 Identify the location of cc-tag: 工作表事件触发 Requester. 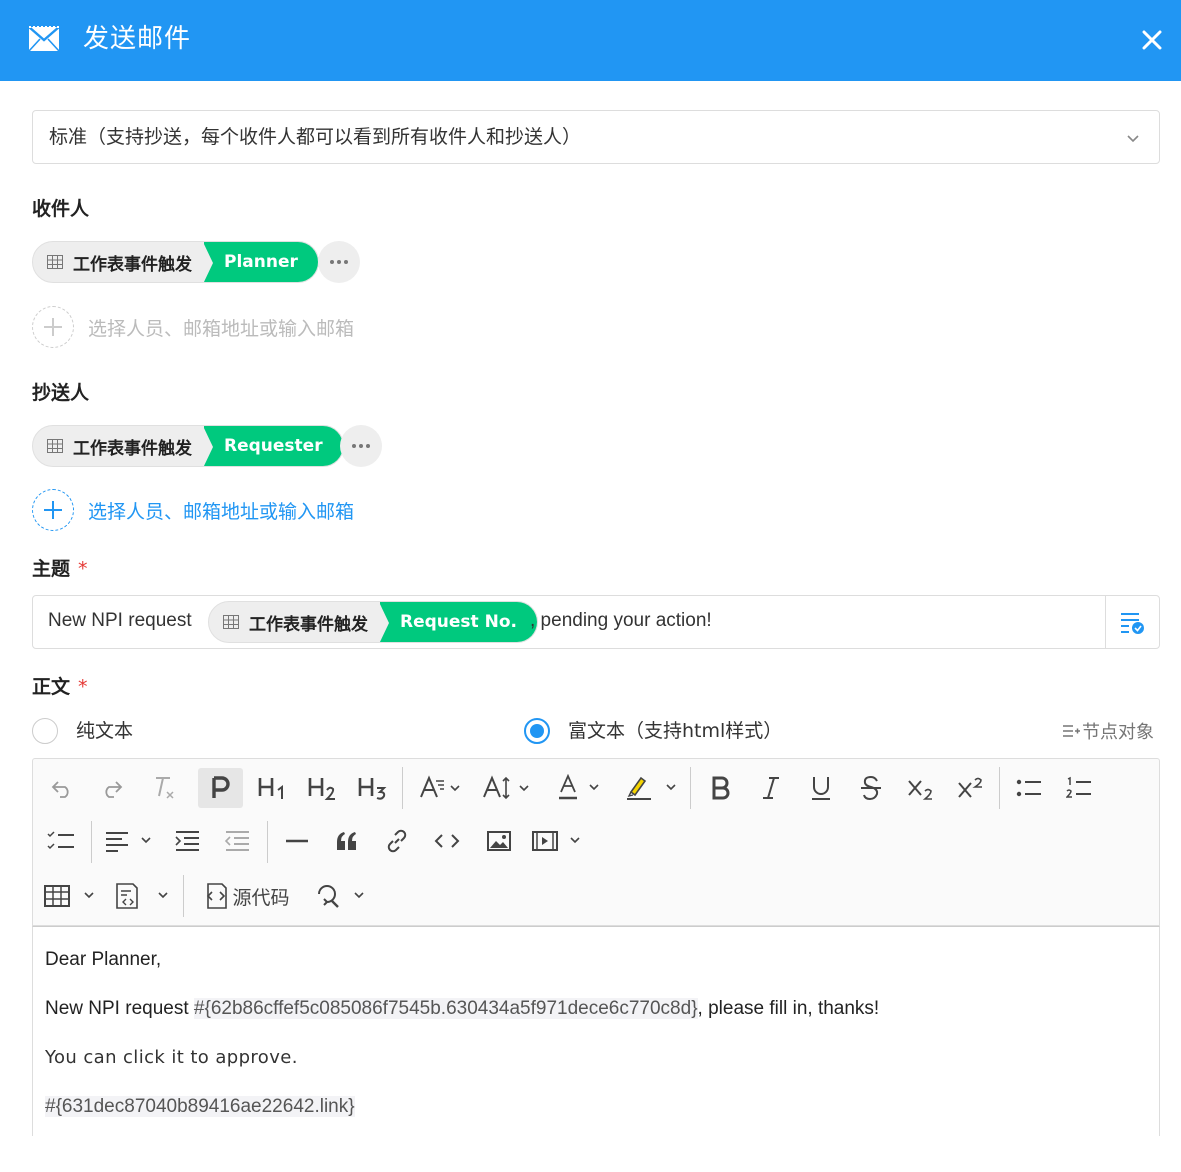
(188, 446).